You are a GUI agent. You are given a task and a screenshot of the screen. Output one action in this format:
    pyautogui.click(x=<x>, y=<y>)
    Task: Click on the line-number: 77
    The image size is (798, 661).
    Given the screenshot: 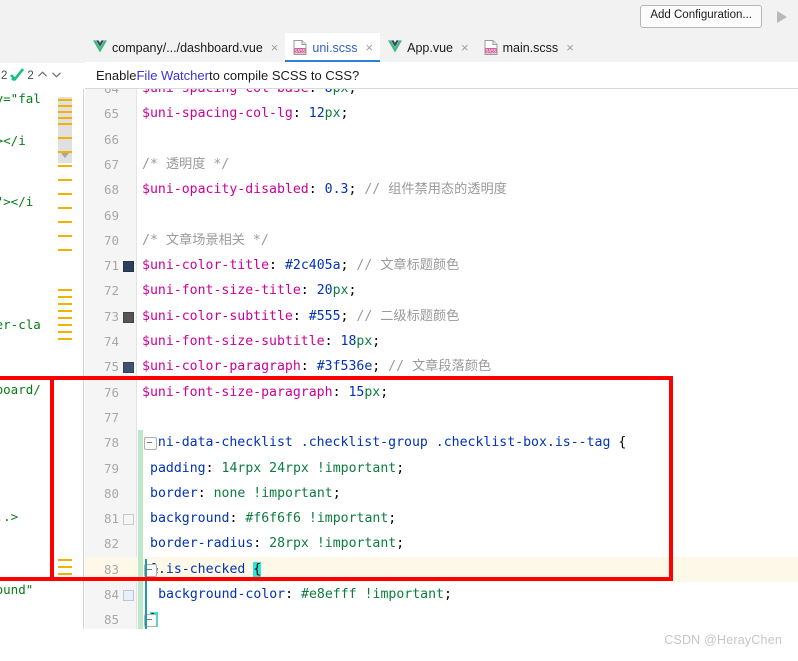 What is the action you would take?
    pyautogui.click(x=102, y=417)
    